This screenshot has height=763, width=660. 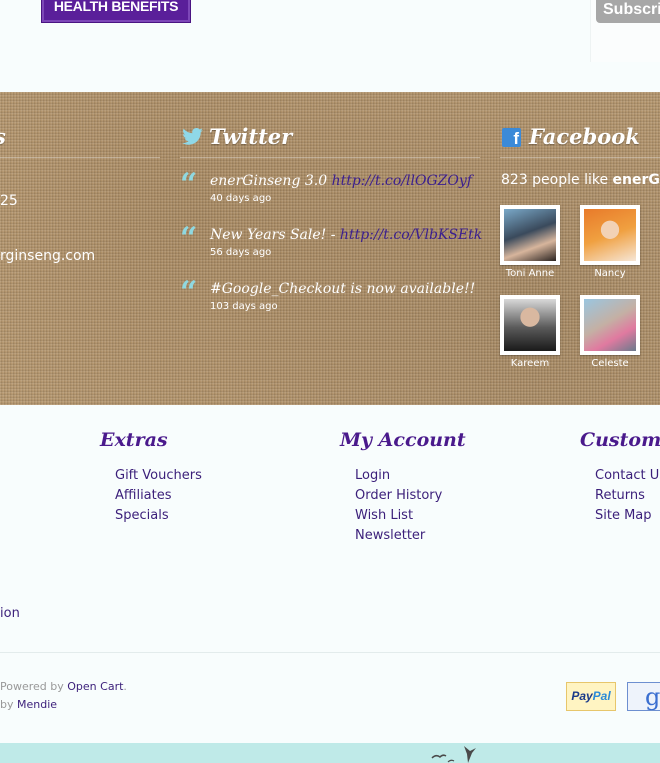 I want to click on friend-name: Nancy, so click(x=610, y=273).